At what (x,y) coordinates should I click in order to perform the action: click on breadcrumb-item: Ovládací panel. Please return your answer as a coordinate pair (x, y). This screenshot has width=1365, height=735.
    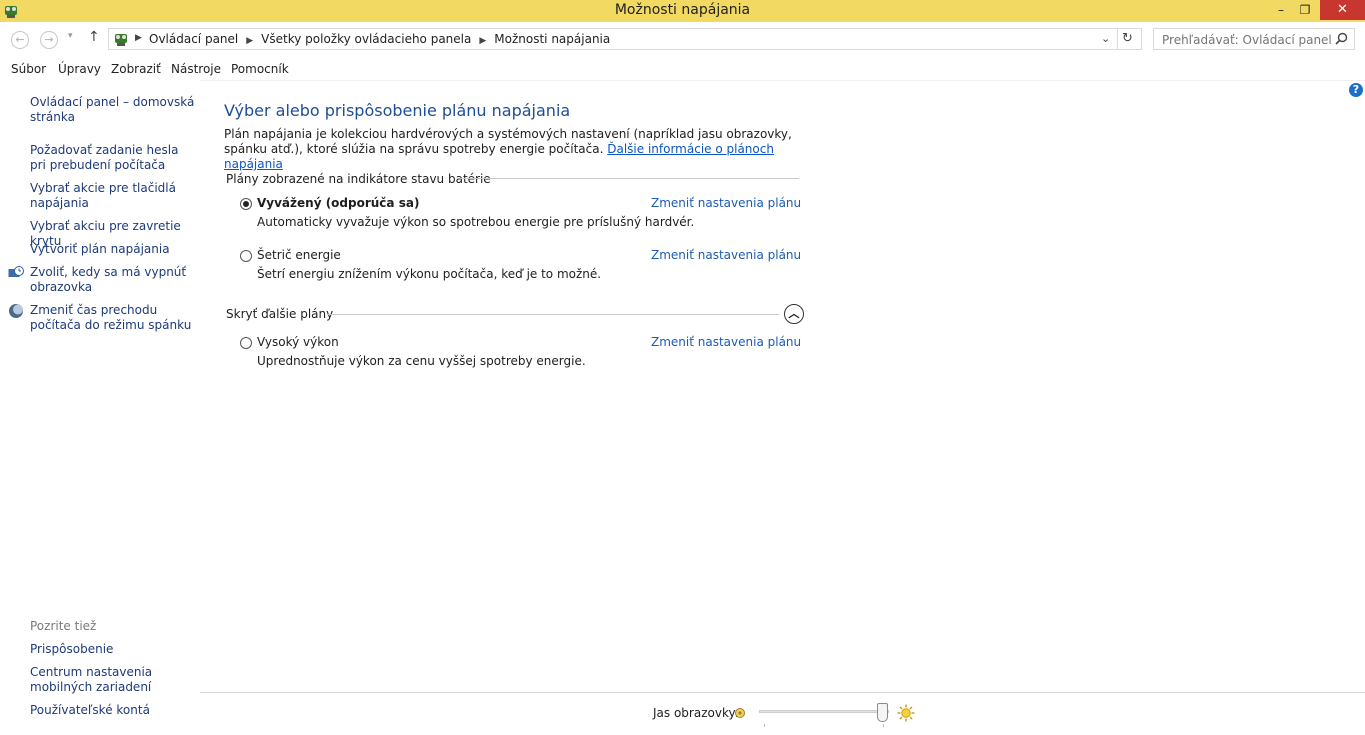
    Looking at the image, I should click on (193, 39).